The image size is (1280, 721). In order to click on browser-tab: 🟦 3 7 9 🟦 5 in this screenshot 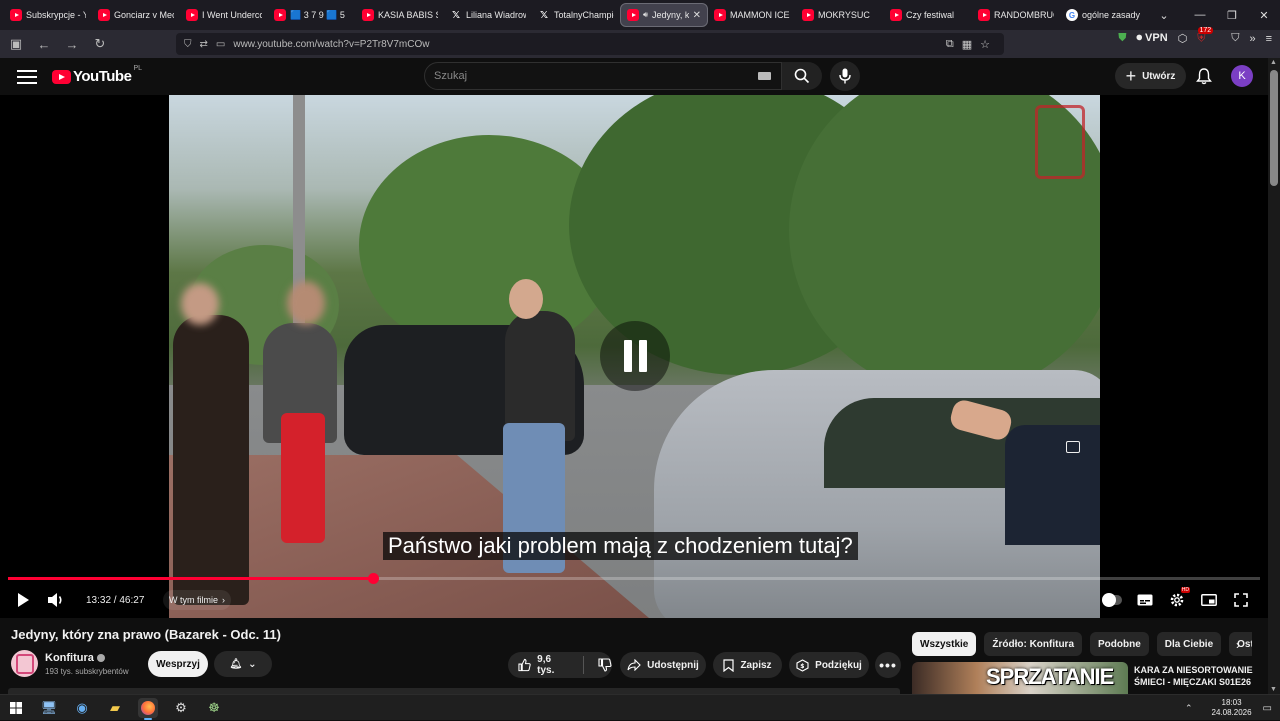, I will do `click(312, 15)`.